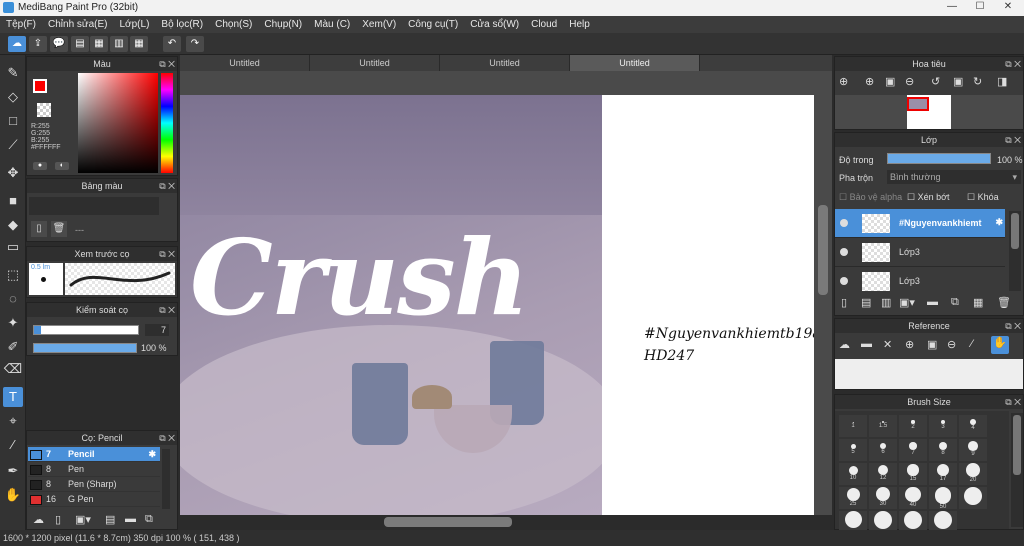  Describe the element at coordinates (85, 348) in the screenshot. I see `brush-opacity-slider` at that location.